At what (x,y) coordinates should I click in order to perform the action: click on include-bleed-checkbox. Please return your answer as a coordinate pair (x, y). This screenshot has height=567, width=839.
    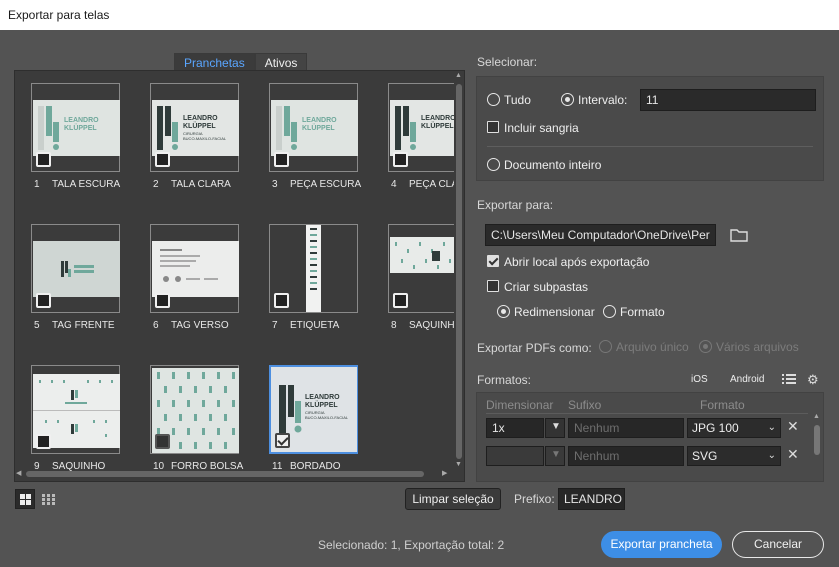
    Looking at the image, I should click on (493, 127).